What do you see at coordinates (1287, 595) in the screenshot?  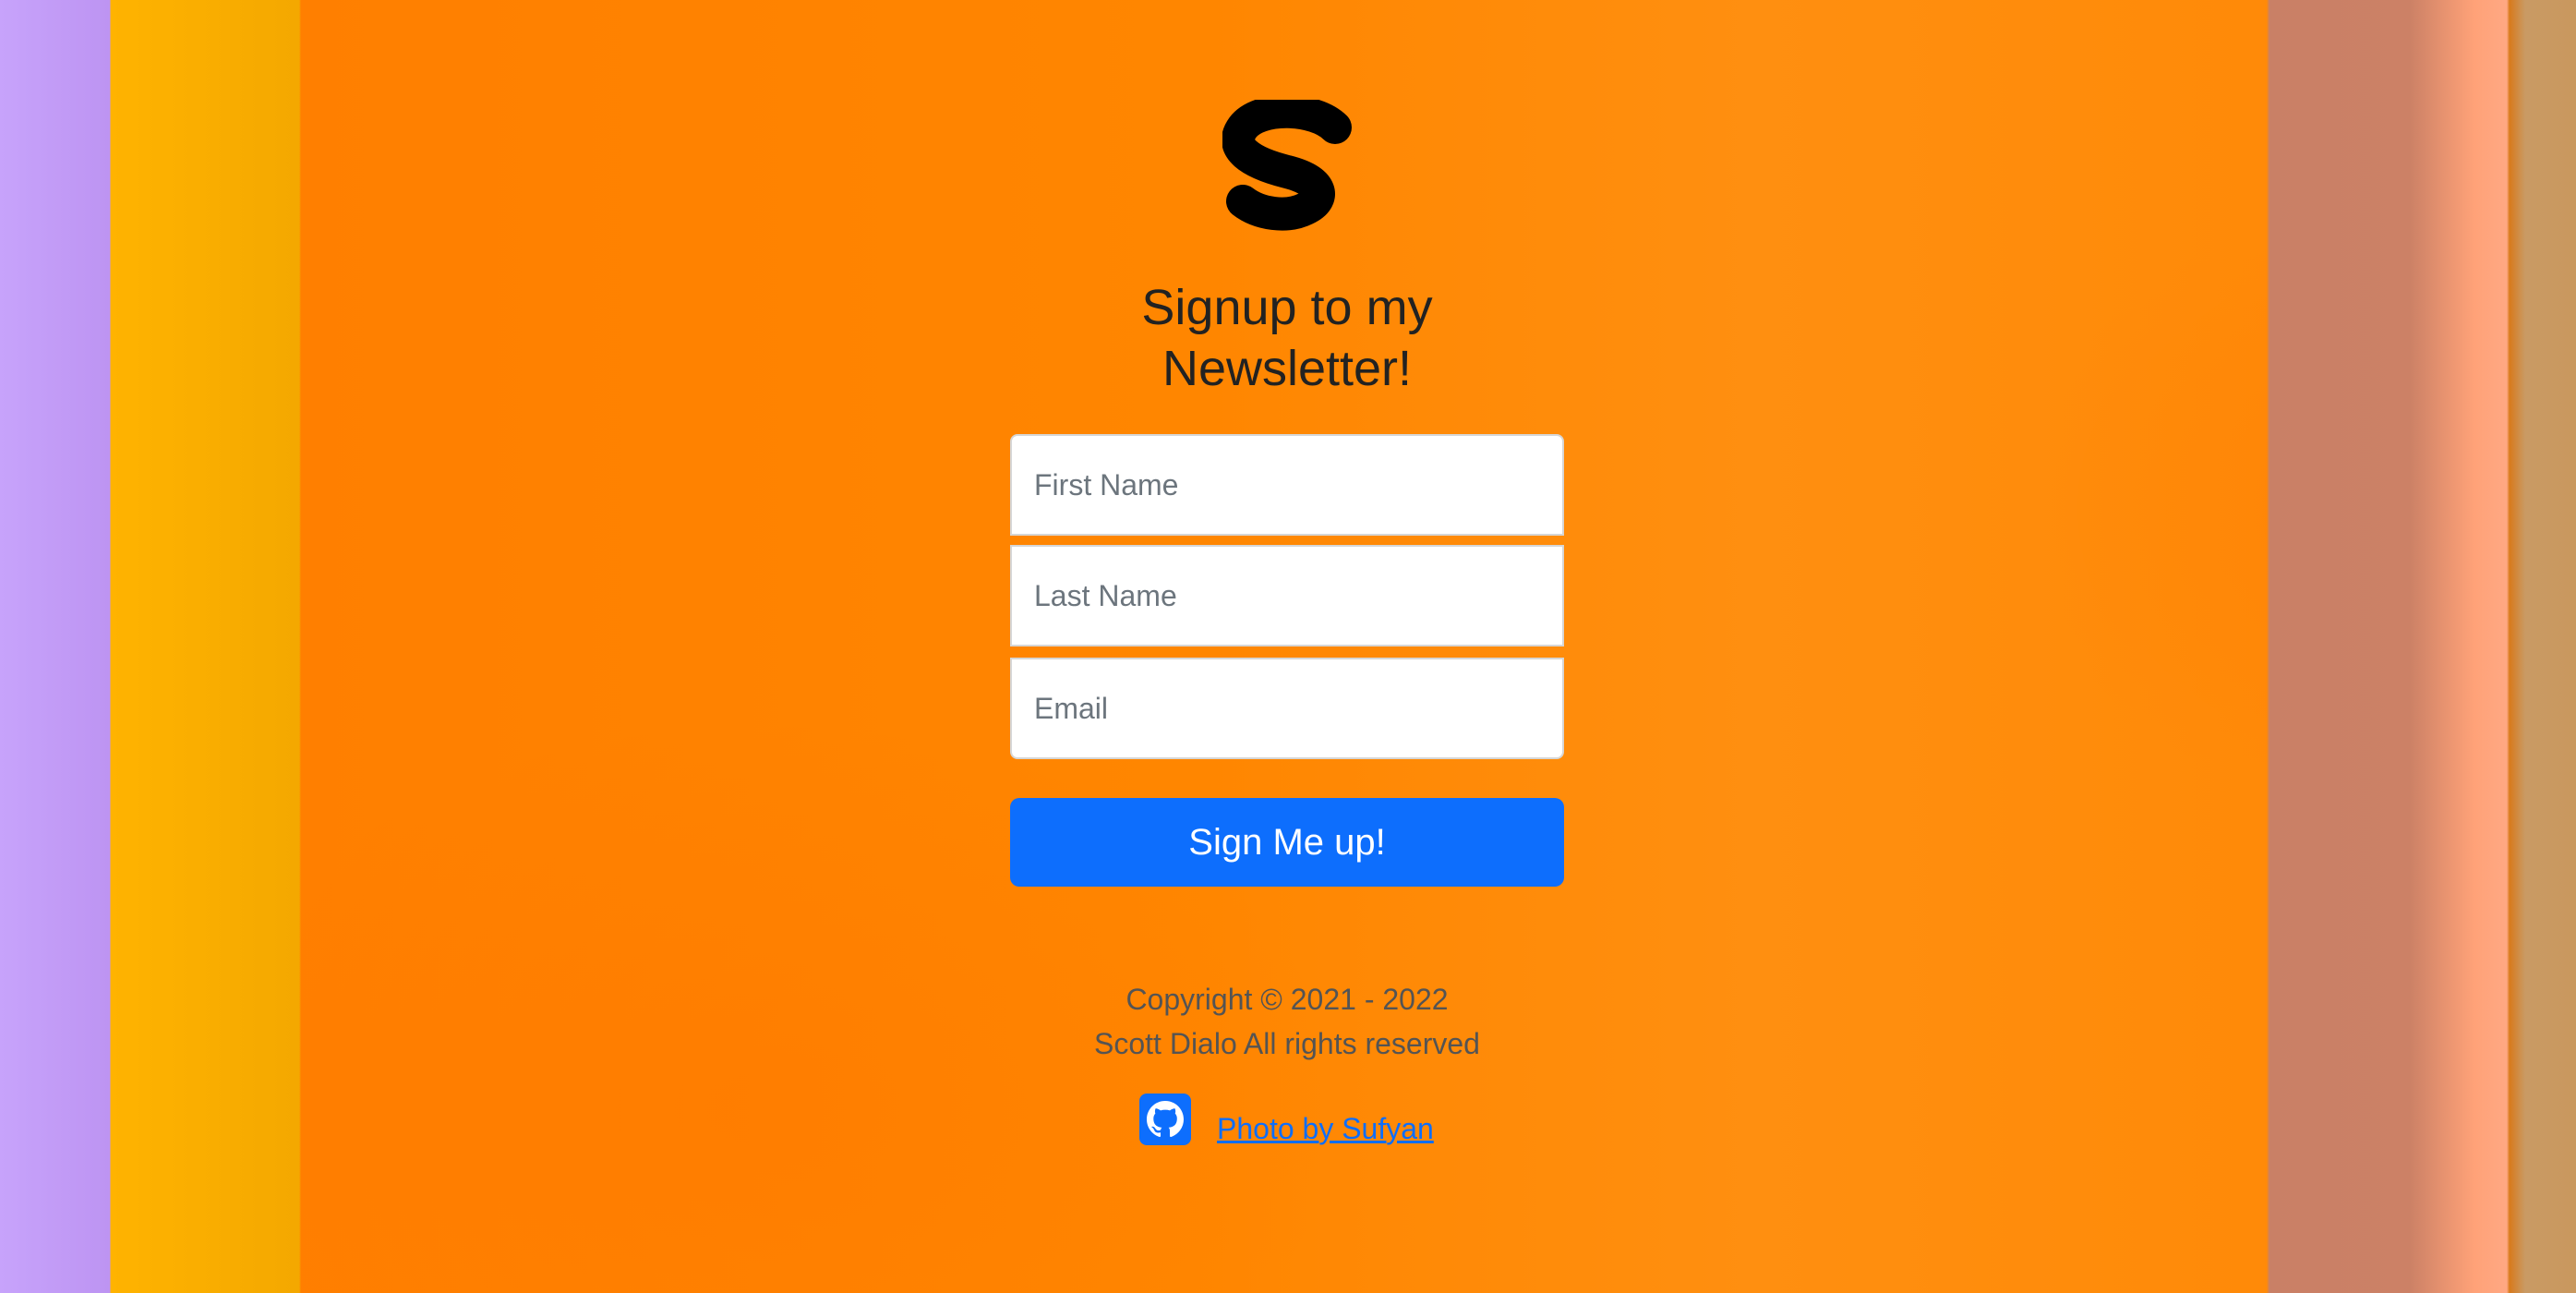 I see `last-name-field` at bounding box center [1287, 595].